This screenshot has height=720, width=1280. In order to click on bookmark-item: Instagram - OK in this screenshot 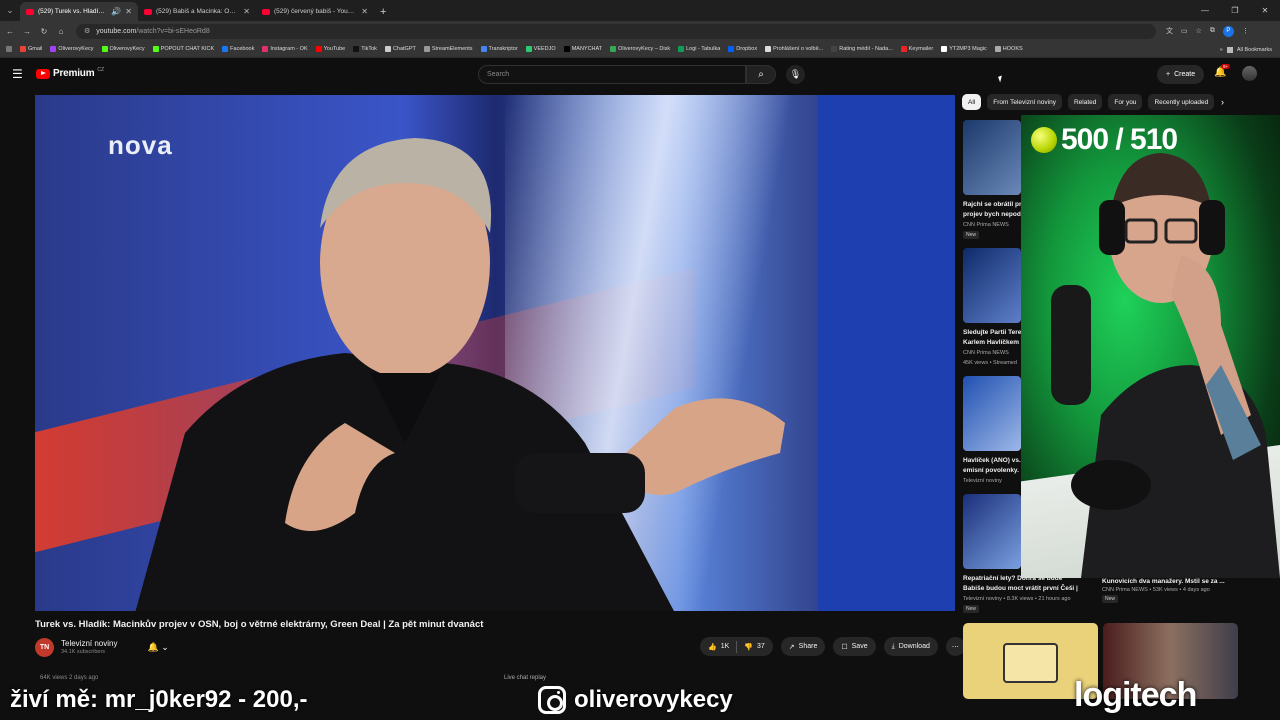, I will do `click(285, 49)`.